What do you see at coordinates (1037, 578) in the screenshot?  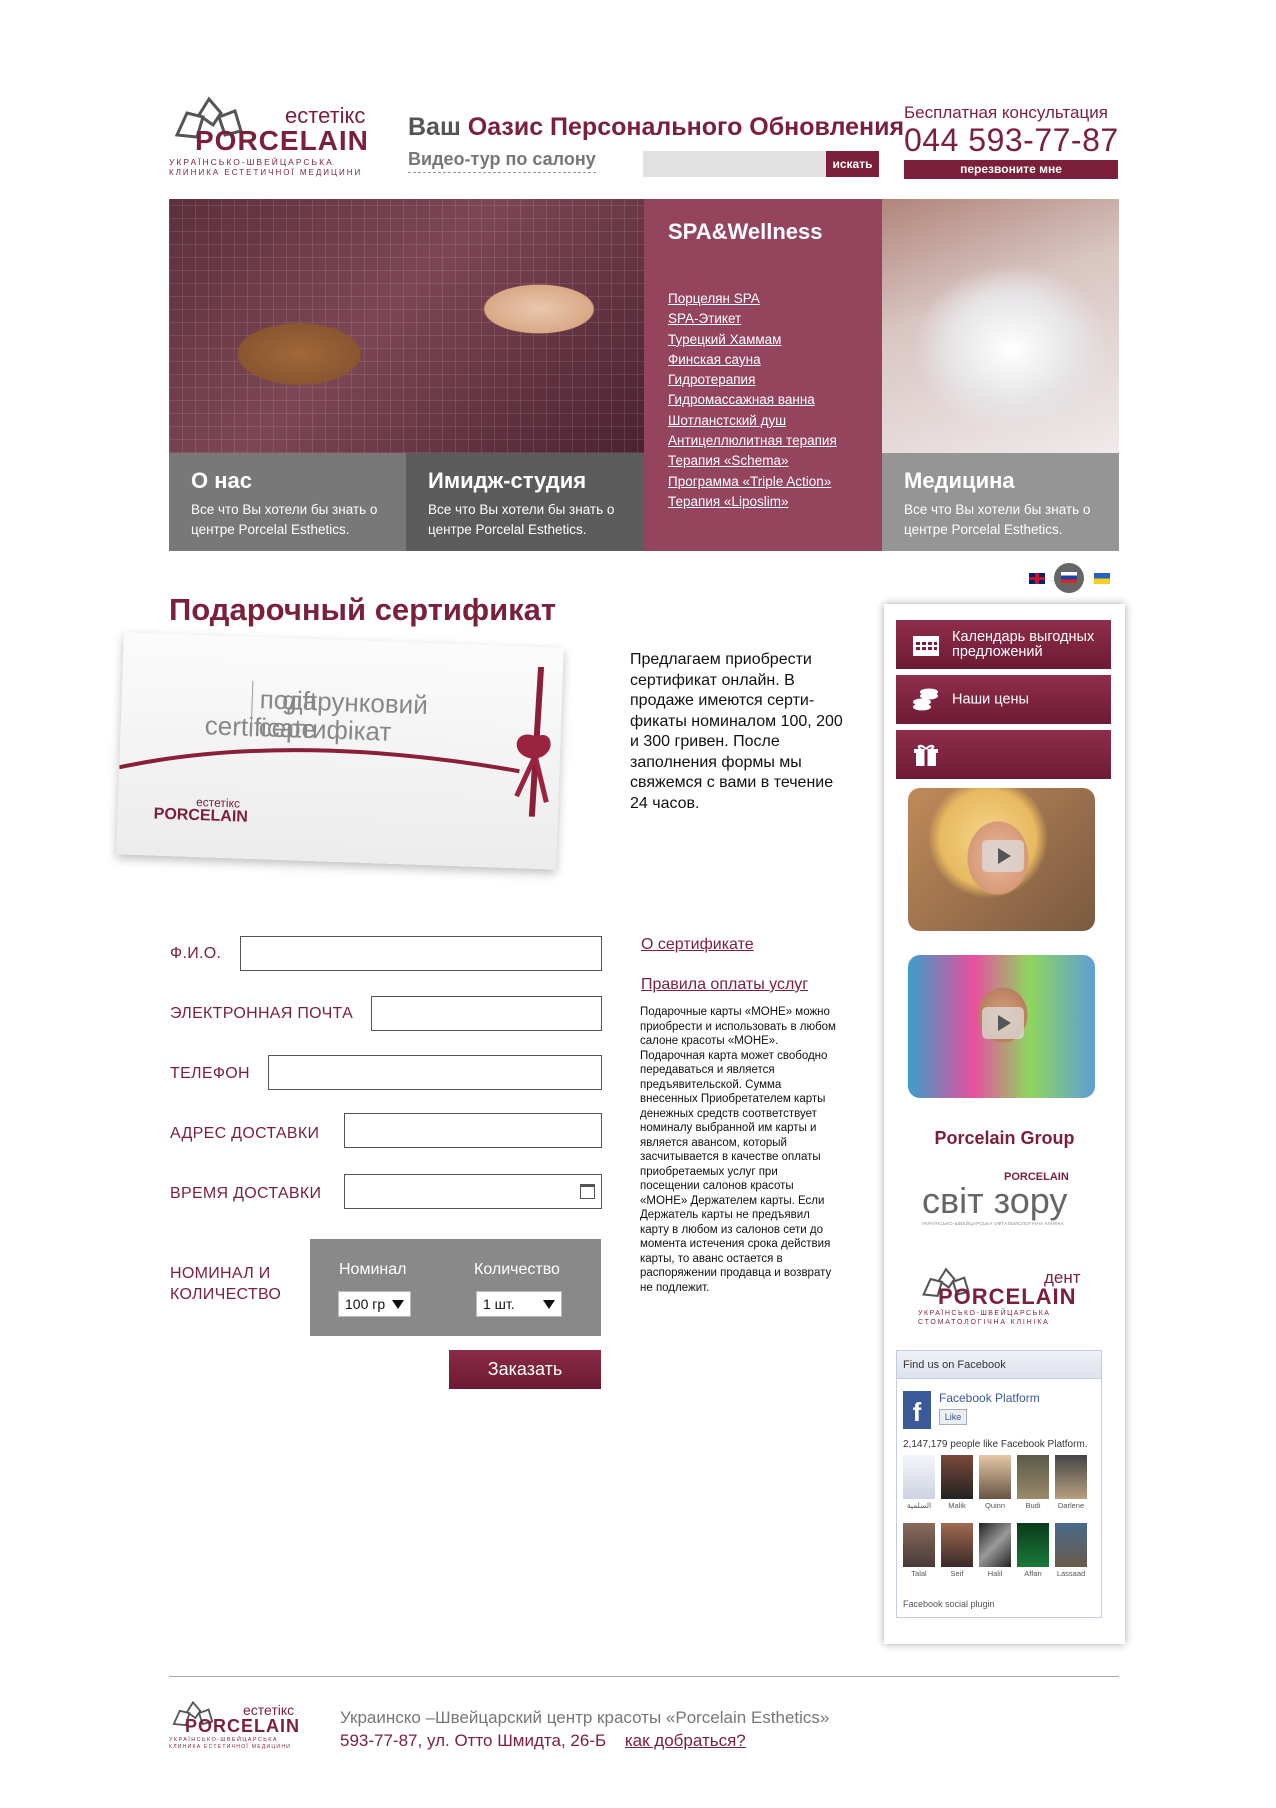 I see `flag-en-icon` at bounding box center [1037, 578].